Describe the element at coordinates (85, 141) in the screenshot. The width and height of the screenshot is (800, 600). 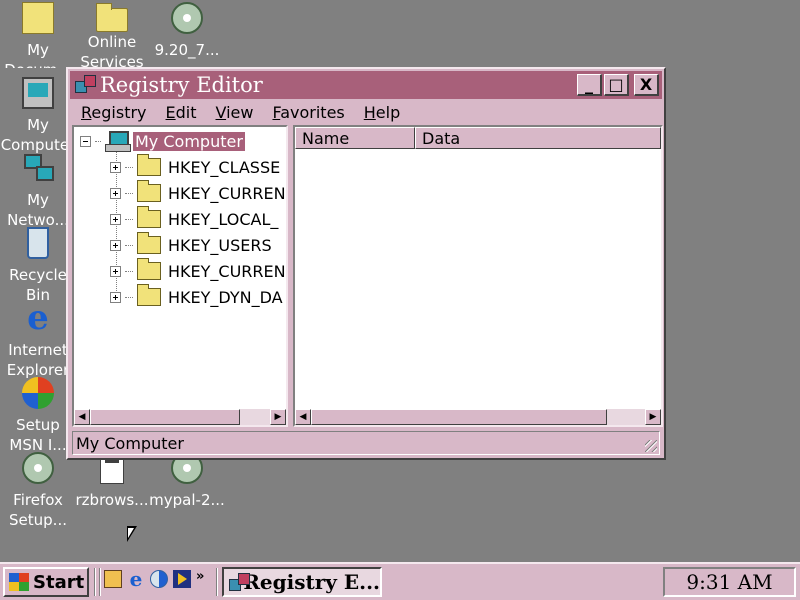
I see `collapse-toggle` at that location.